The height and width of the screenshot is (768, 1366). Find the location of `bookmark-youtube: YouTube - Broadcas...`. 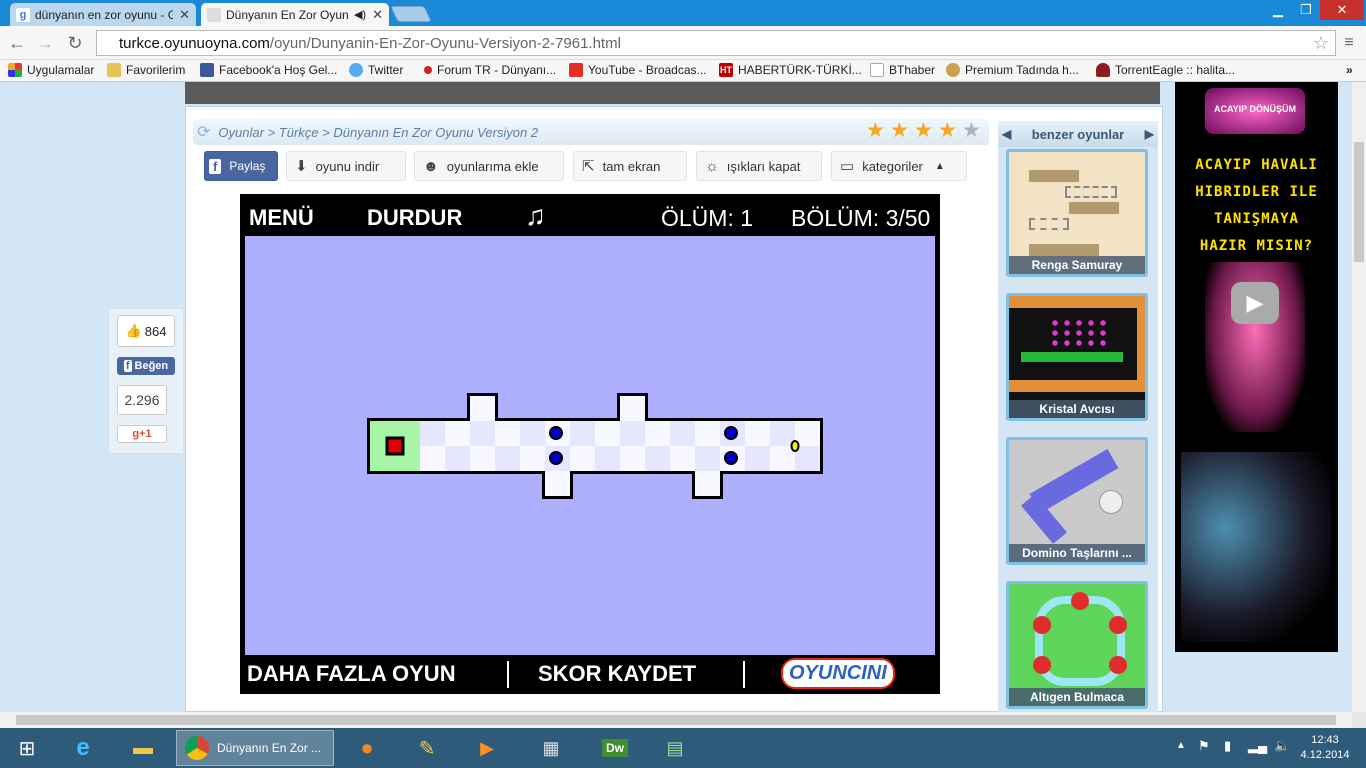

bookmark-youtube: YouTube - Broadcas... is located at coordinates (638, 70).